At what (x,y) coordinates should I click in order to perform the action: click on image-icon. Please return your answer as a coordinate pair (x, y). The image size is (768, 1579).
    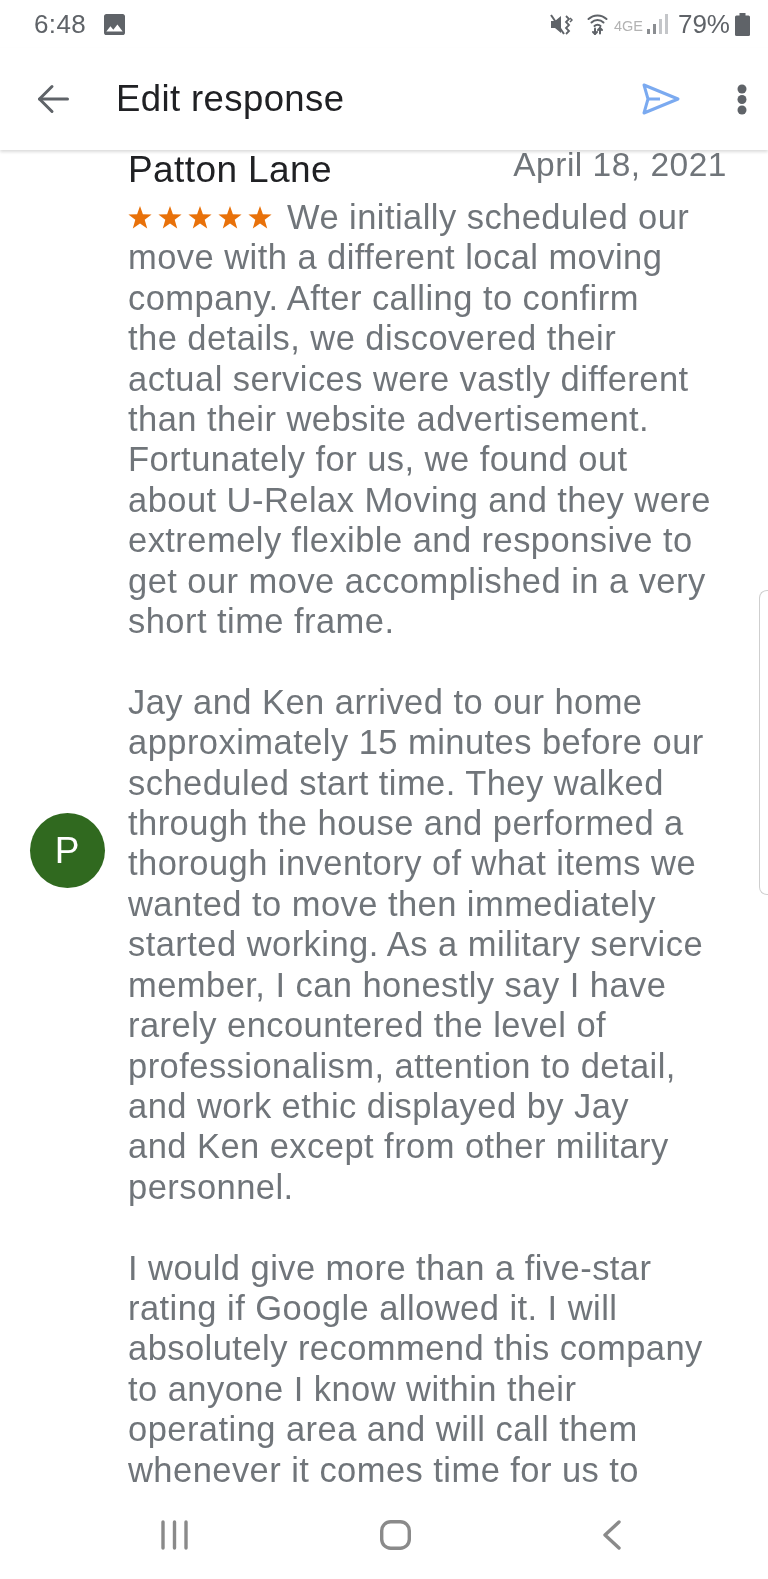
    Looking at the image, I should click on (115, 24).